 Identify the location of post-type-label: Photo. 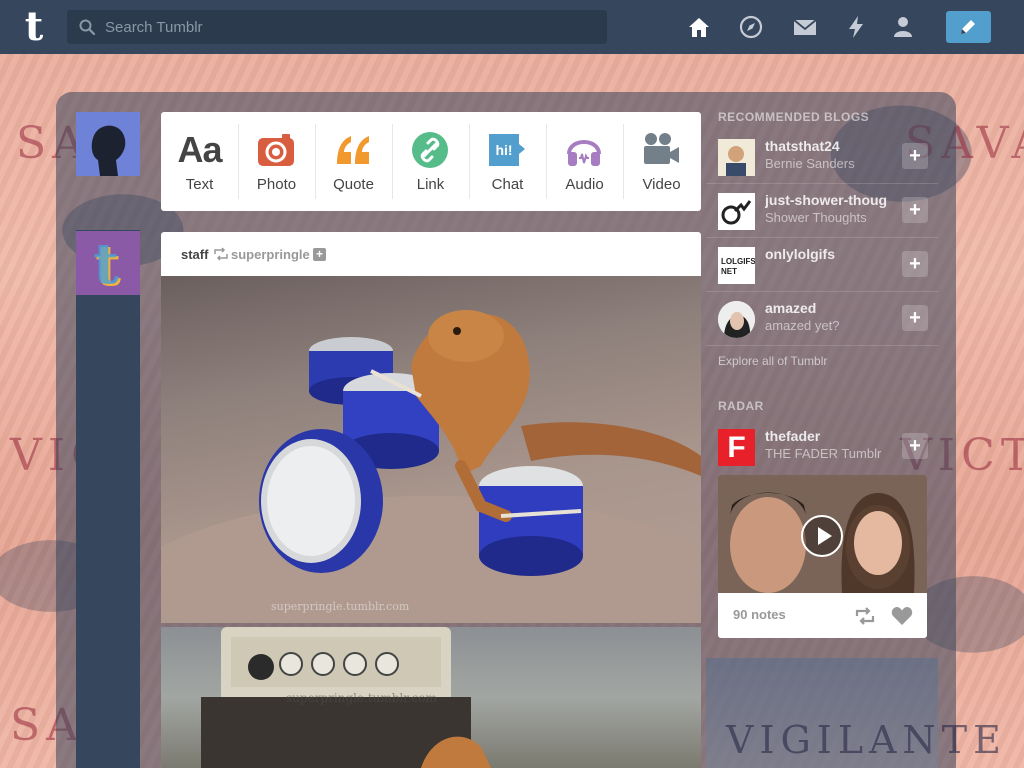
(276, 184).